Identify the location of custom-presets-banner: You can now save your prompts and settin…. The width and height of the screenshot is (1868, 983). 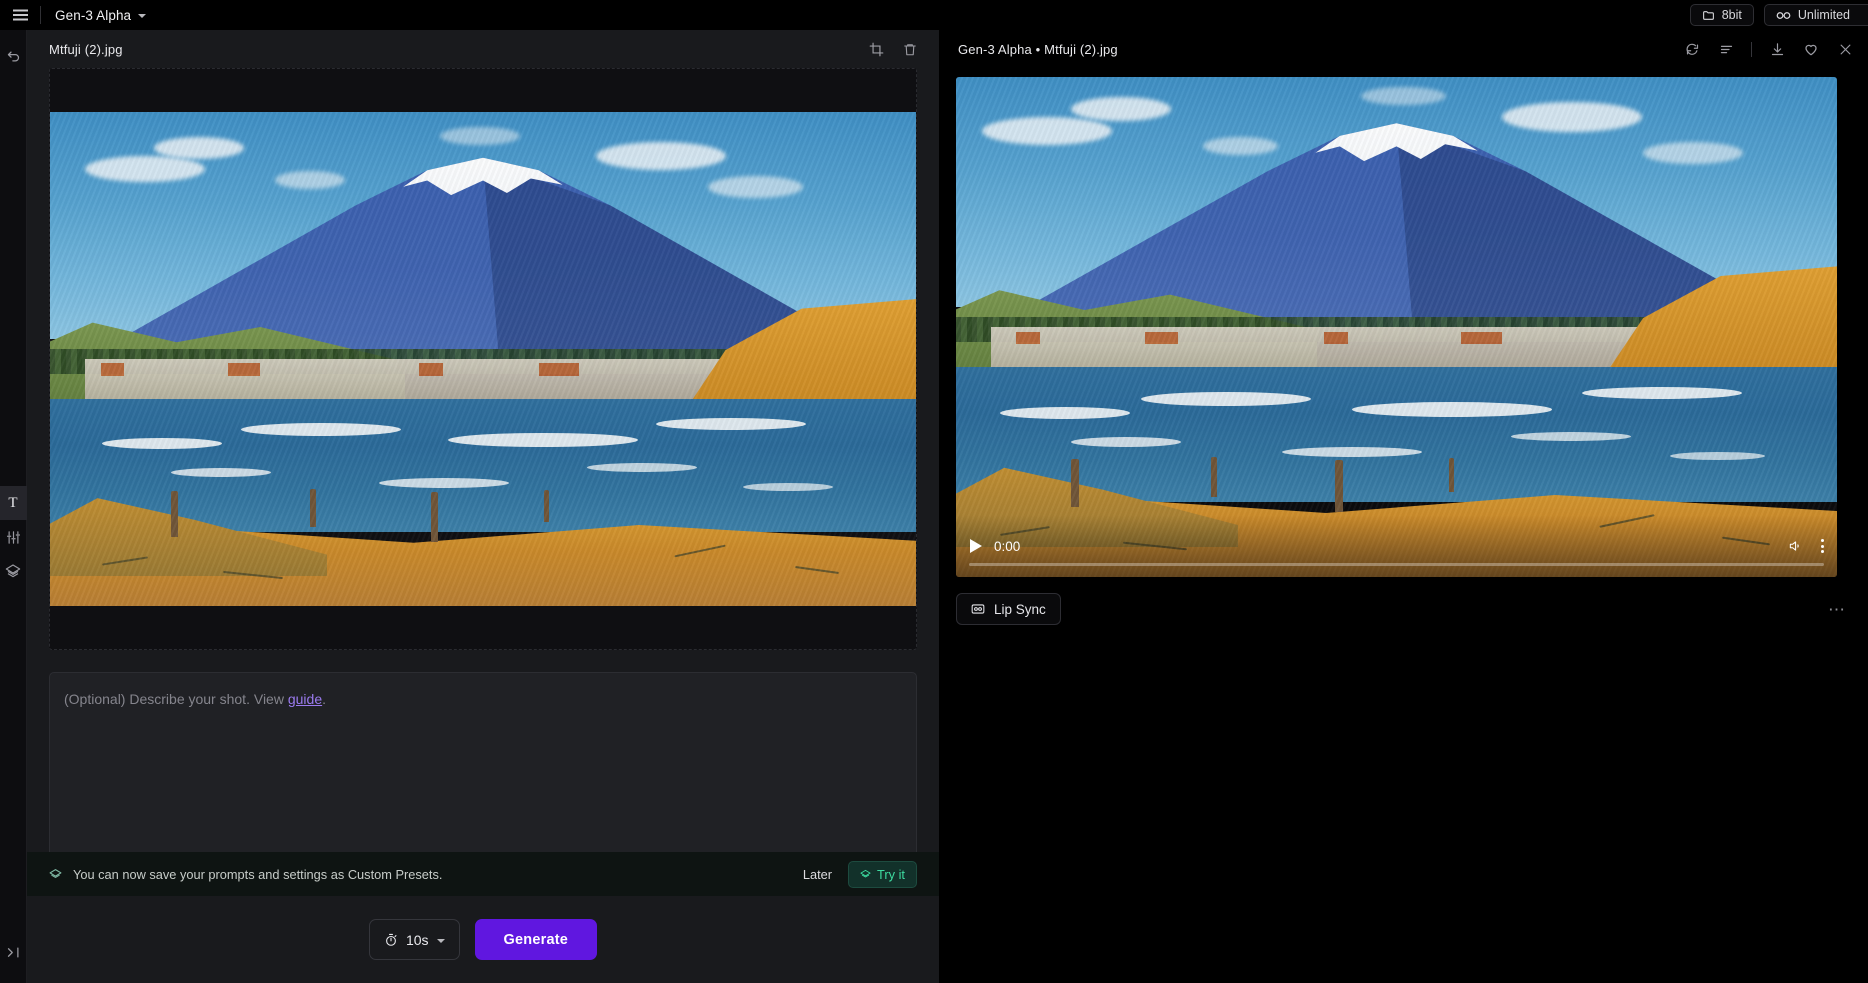
(483, 874).